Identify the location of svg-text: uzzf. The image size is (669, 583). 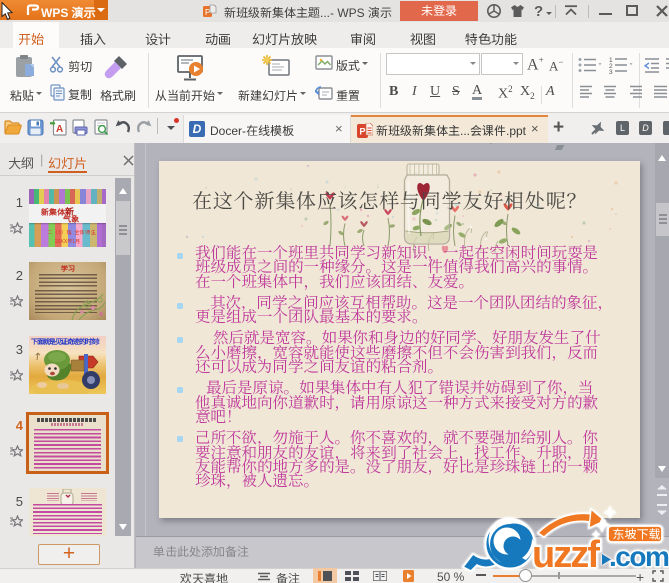
(566, 555).